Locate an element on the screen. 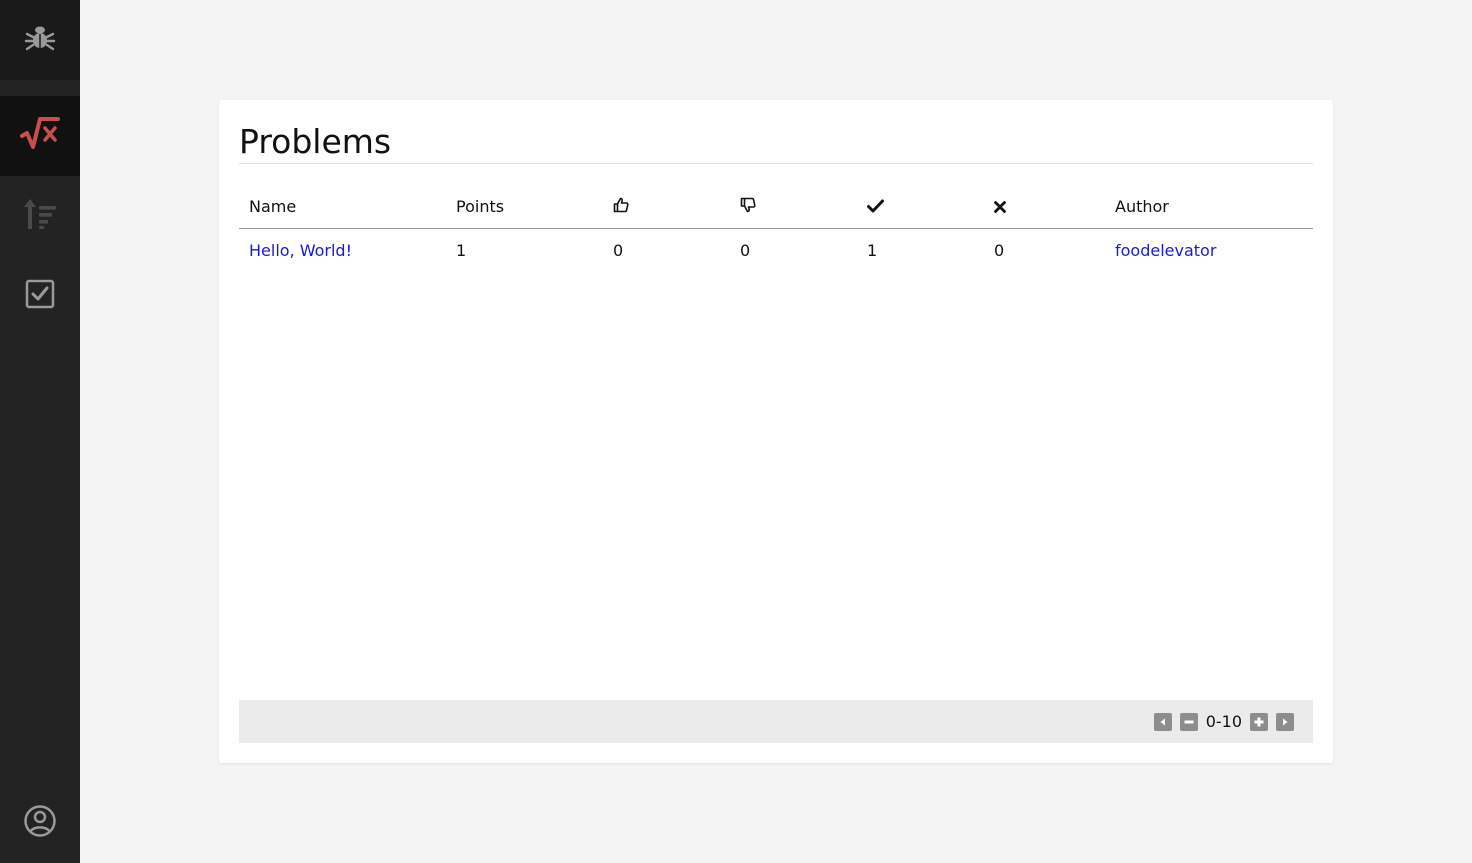  logo is located at coordinates (40, 40).